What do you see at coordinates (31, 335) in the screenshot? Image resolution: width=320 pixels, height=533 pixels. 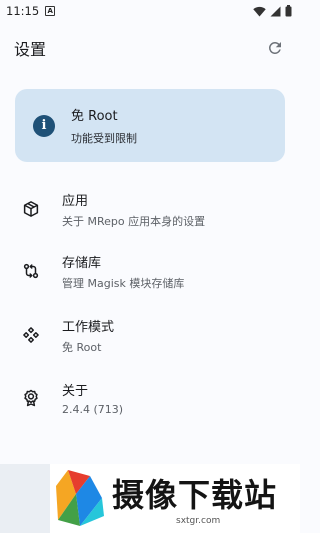 I see `diamond-grid-icon` at bounding box center [31, 335].